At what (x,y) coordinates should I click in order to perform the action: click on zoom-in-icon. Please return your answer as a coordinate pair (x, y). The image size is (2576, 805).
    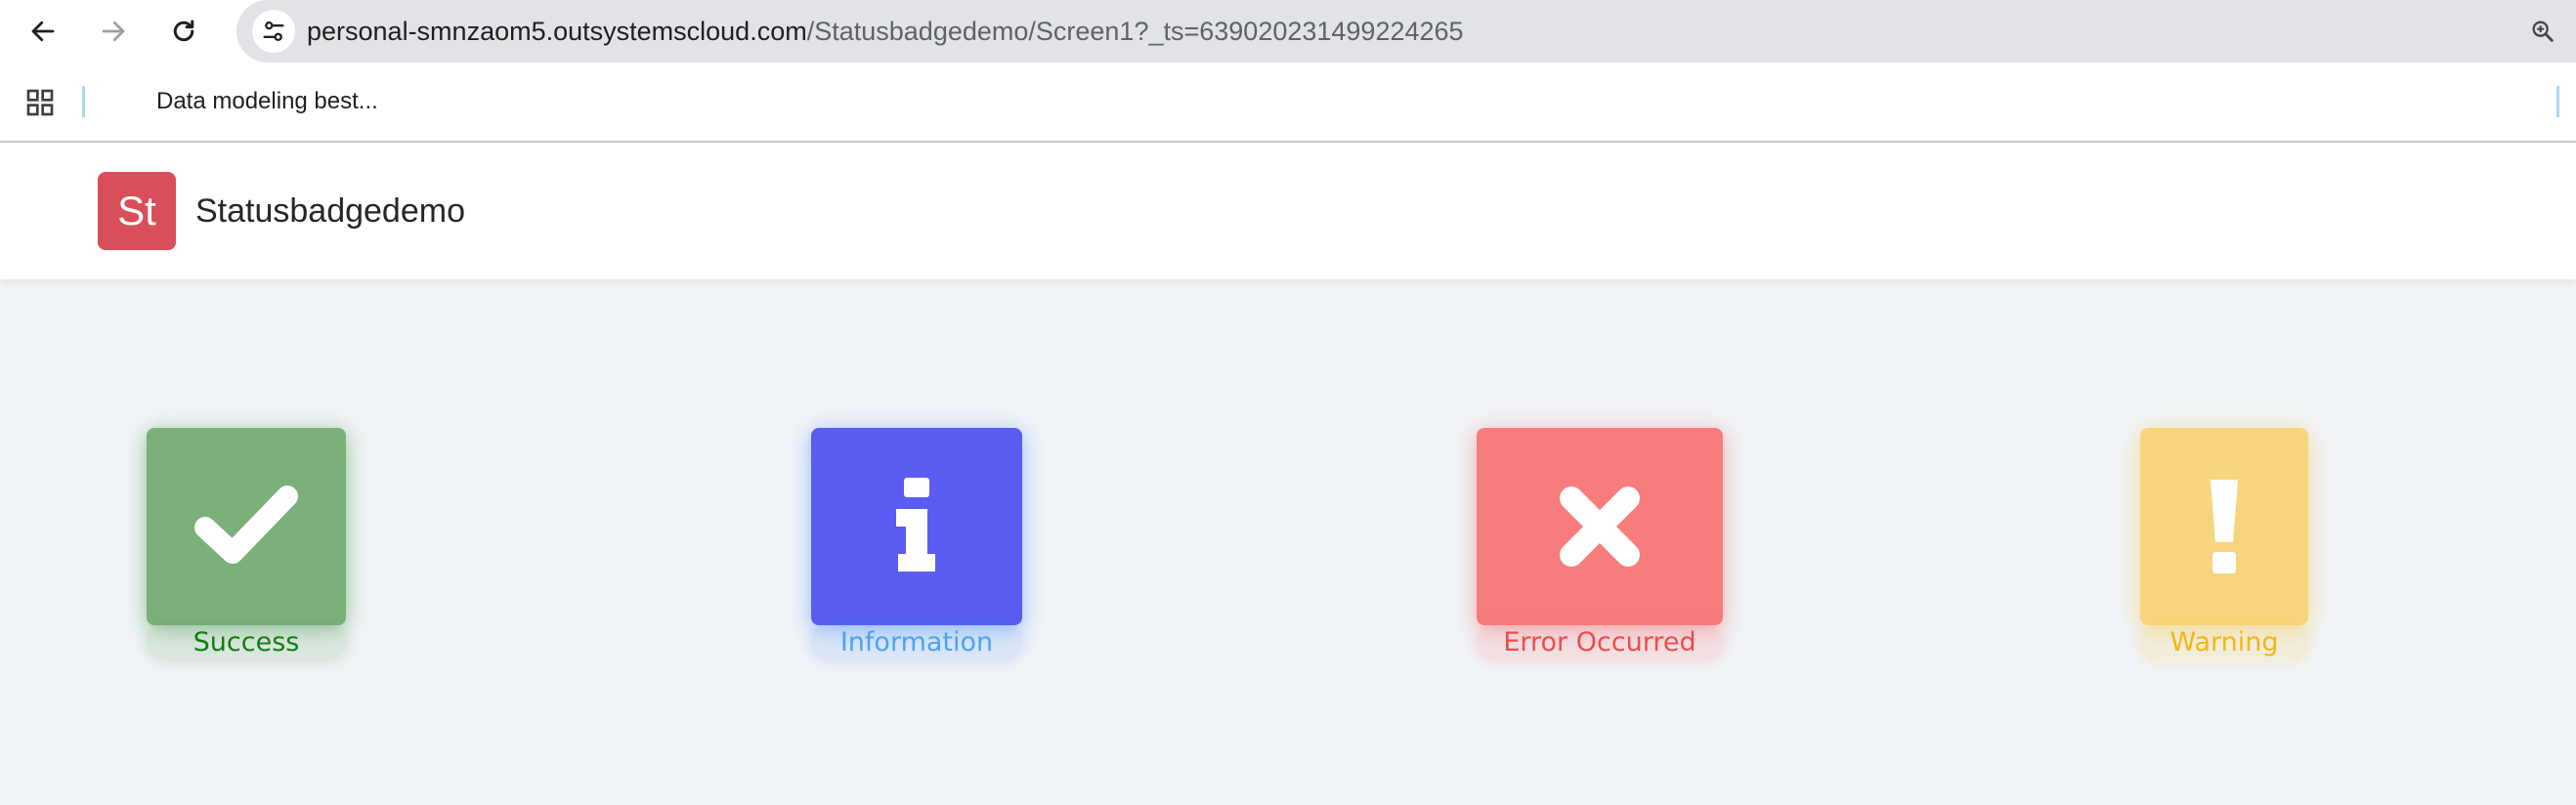
    Looking at the image, I should click on (2543, 31).